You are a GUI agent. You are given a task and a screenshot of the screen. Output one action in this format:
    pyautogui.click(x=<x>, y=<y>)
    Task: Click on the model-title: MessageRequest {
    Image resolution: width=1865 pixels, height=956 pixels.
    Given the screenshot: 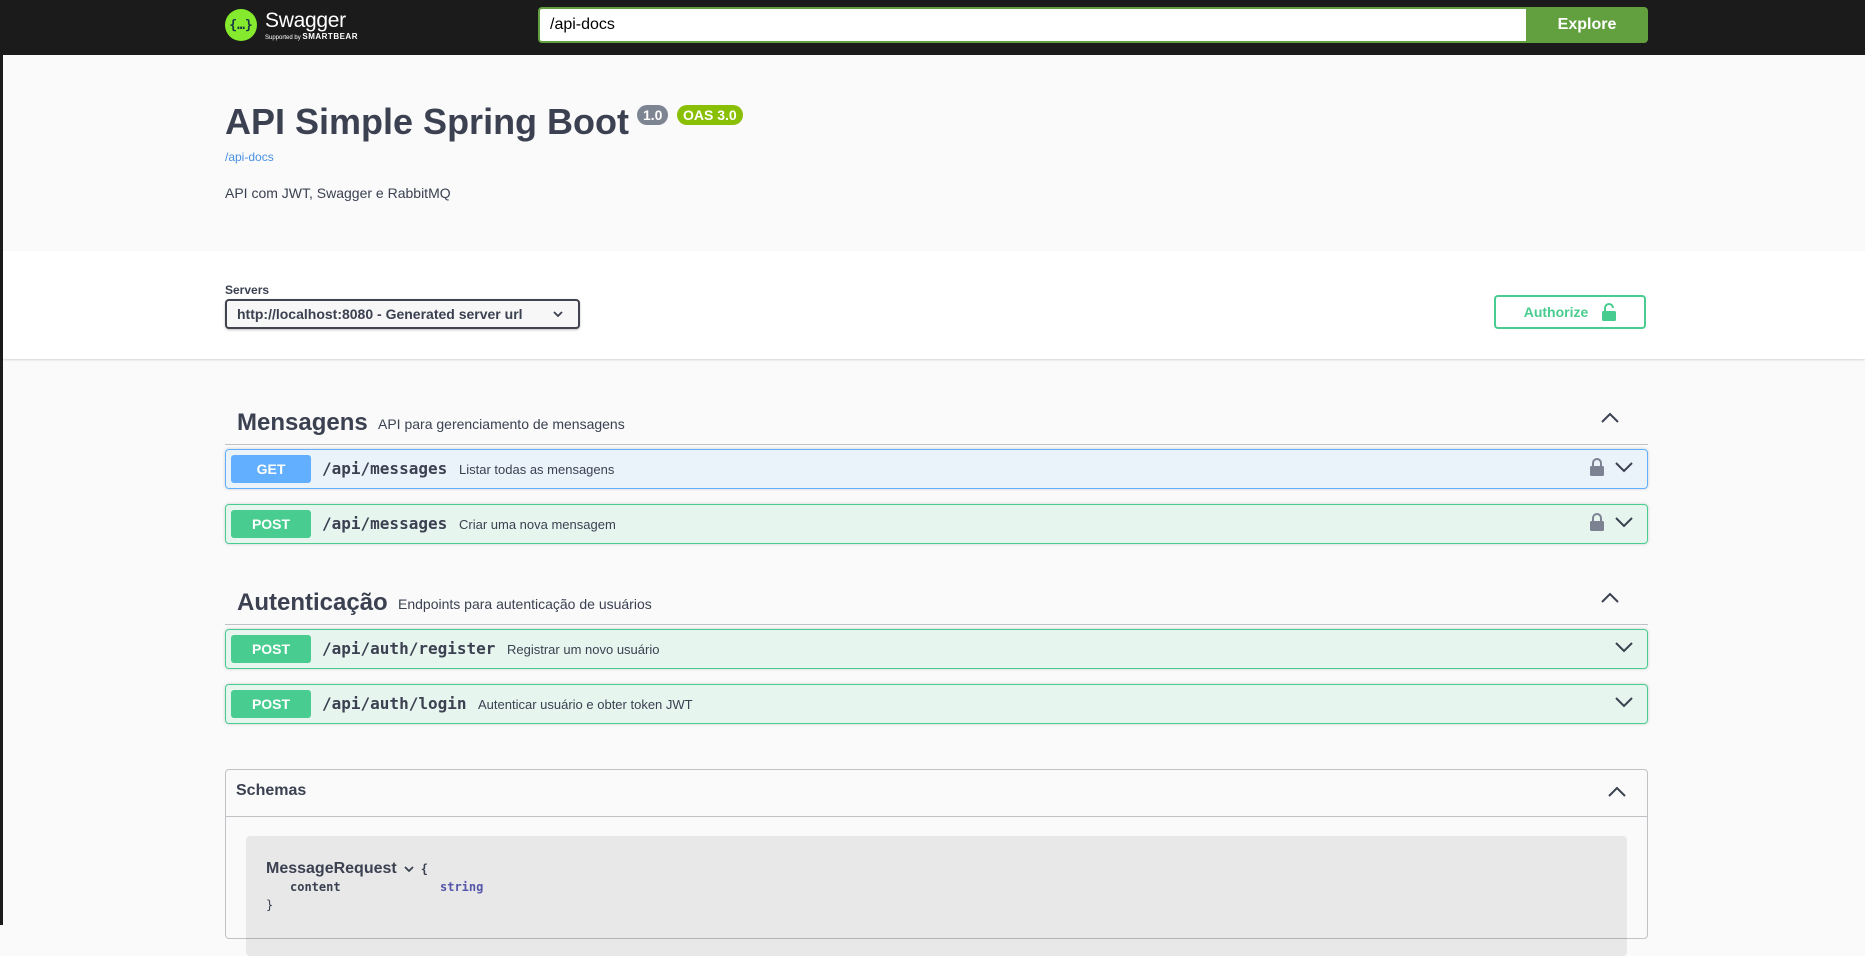 What is the action you would take?
    pyautogui.click(x=347, y=869)
    